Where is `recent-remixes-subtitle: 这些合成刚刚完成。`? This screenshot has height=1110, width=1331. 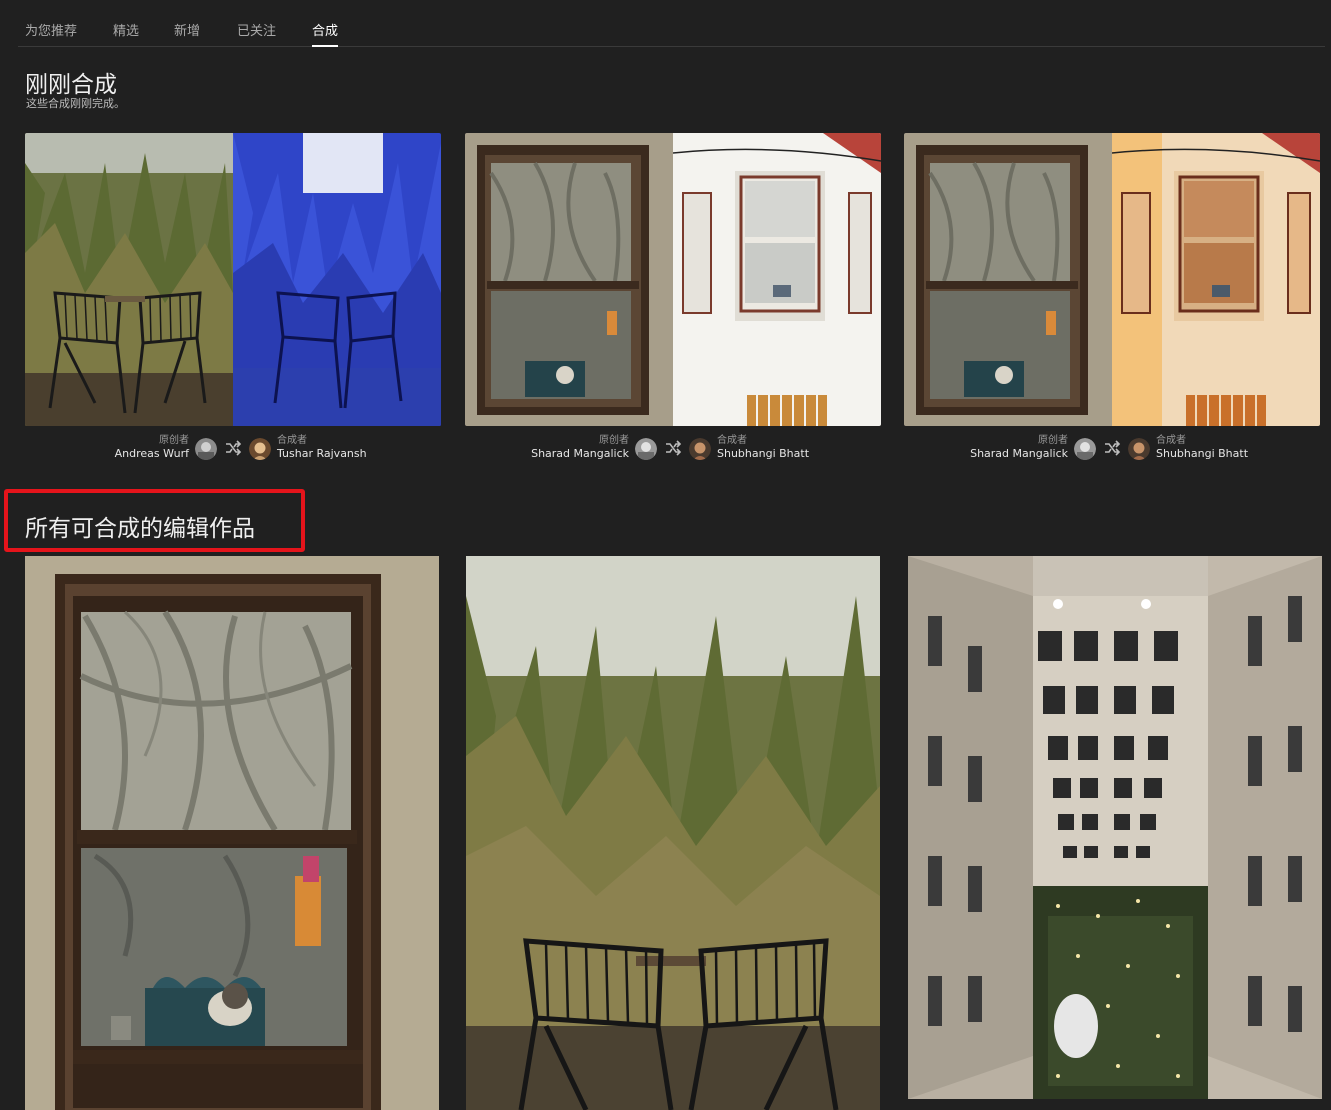
recent-remixes-subtitle: 这些合成刚刚完成。 is located at coordinates (75, 103).